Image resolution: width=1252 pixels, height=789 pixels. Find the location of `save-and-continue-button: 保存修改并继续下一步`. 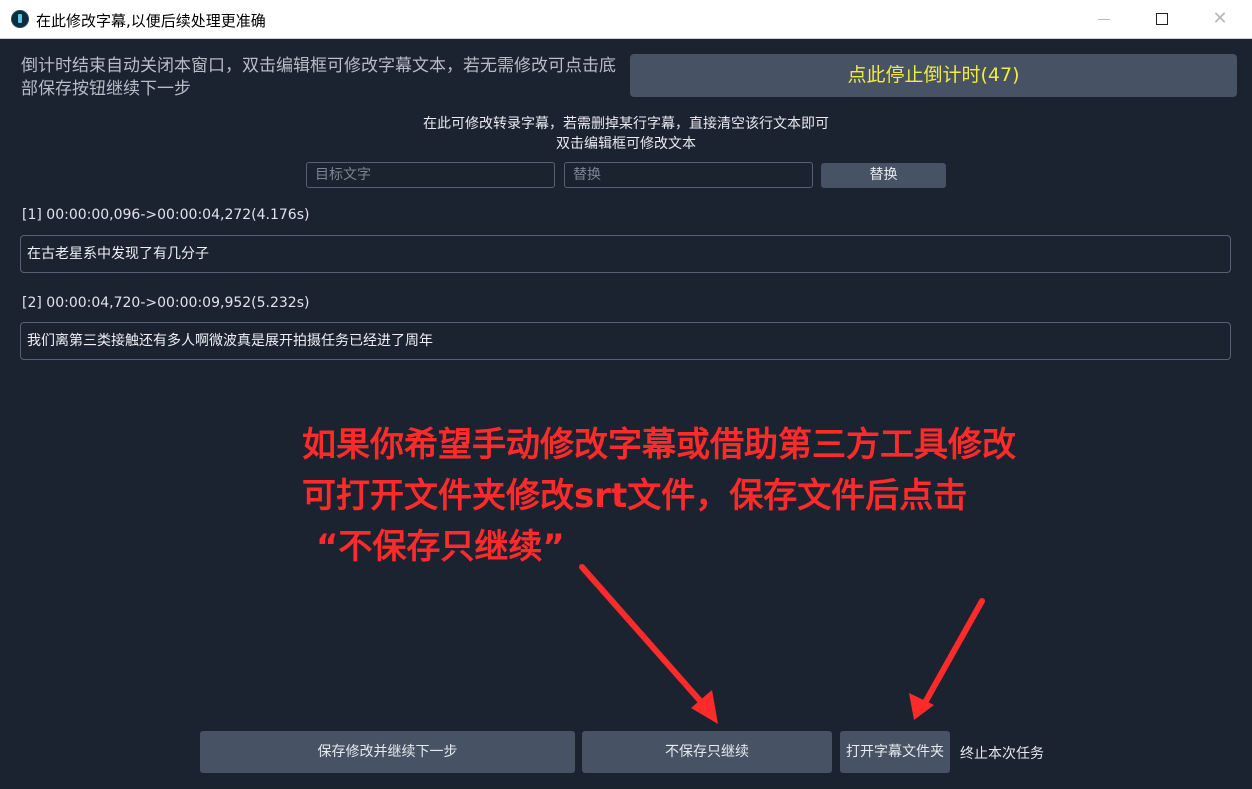

save-and-continue-button: 保存修改并继续下一步 is located at coordinates (387, 752).